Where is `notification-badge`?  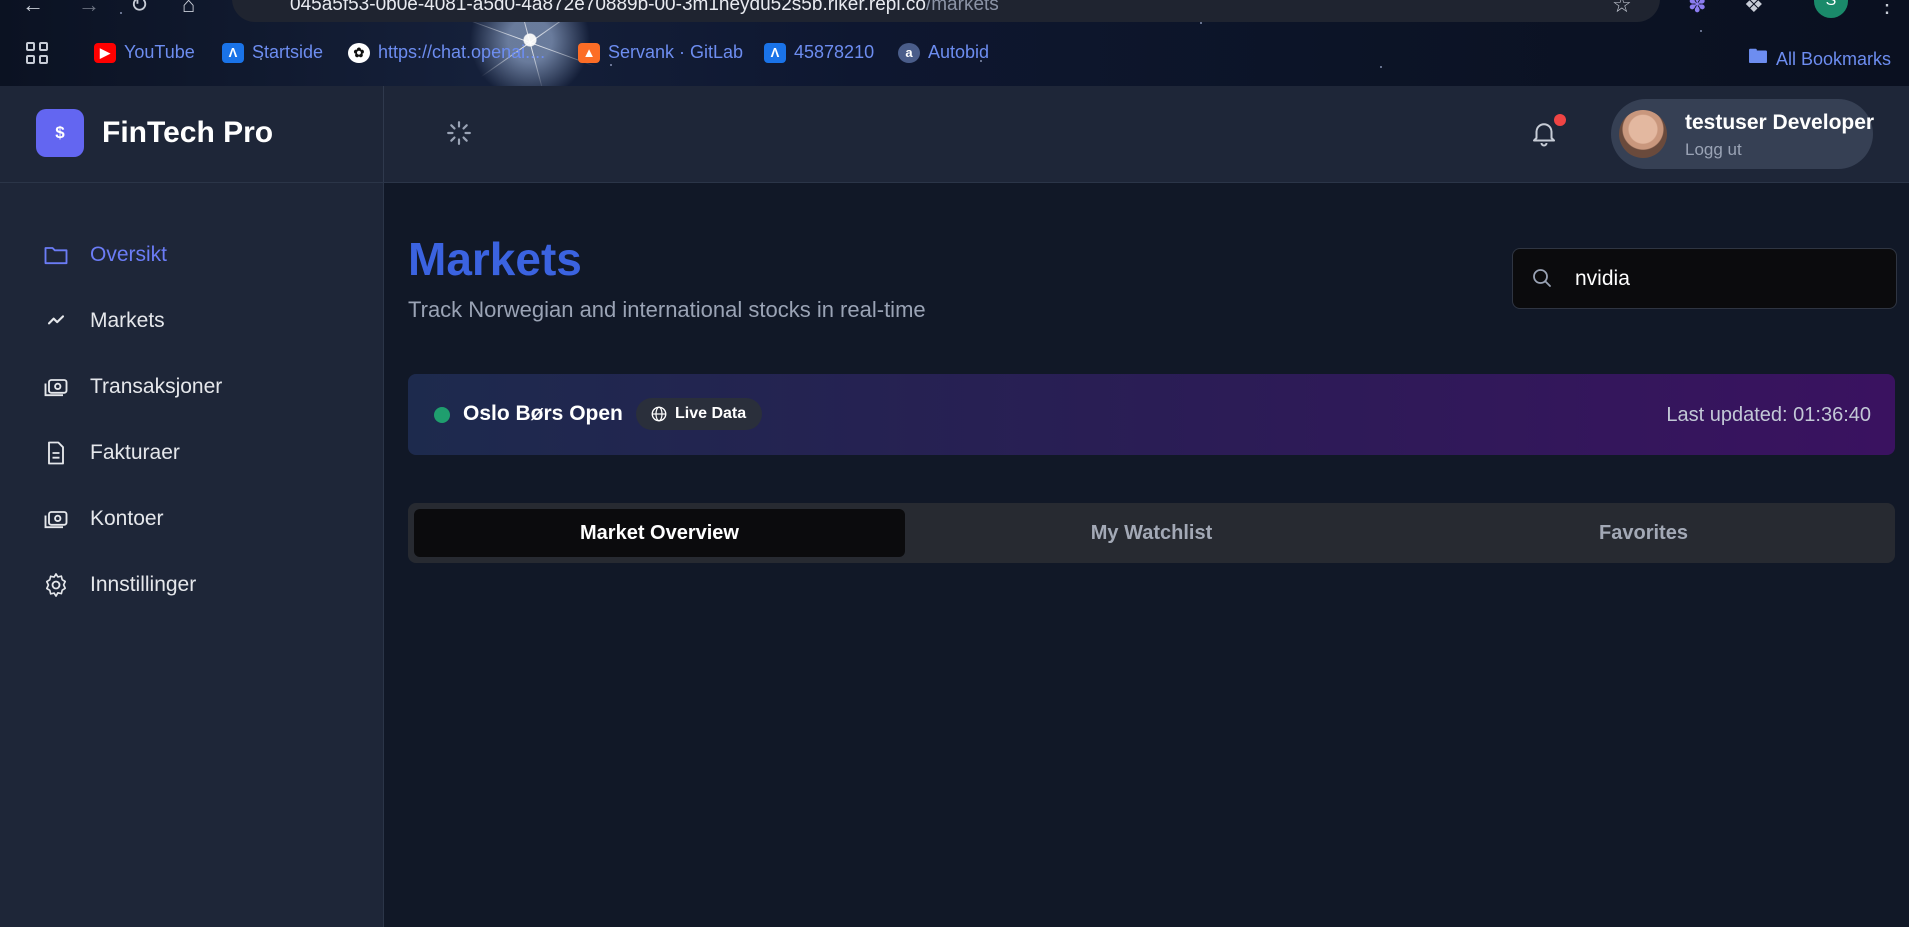 notification-badge is located at coordinates (1560, 120).